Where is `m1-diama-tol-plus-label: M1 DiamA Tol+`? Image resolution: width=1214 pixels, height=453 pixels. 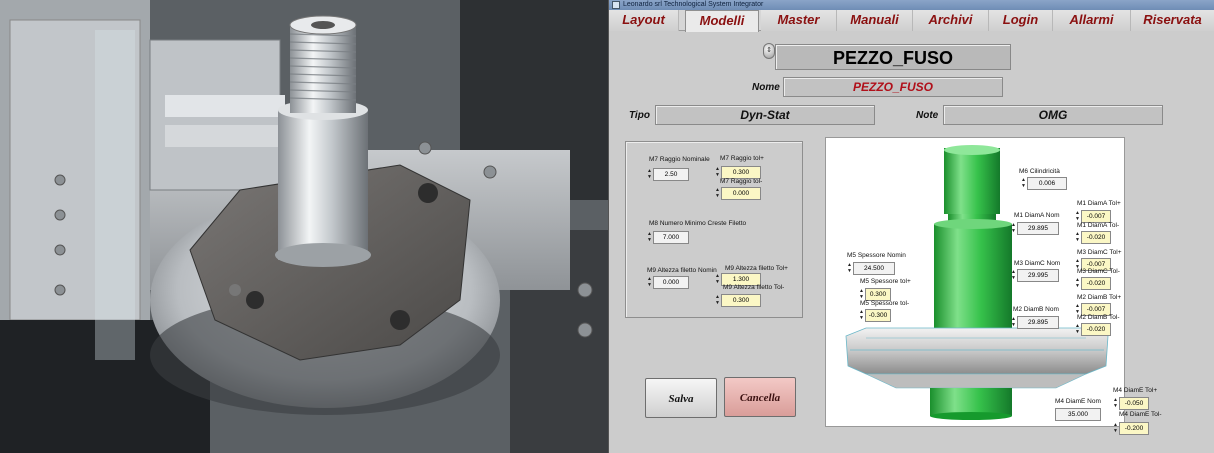 m1-diama-tol-plus-label: M1 DiamA Tol+ is located at coordinates (1099, 203).